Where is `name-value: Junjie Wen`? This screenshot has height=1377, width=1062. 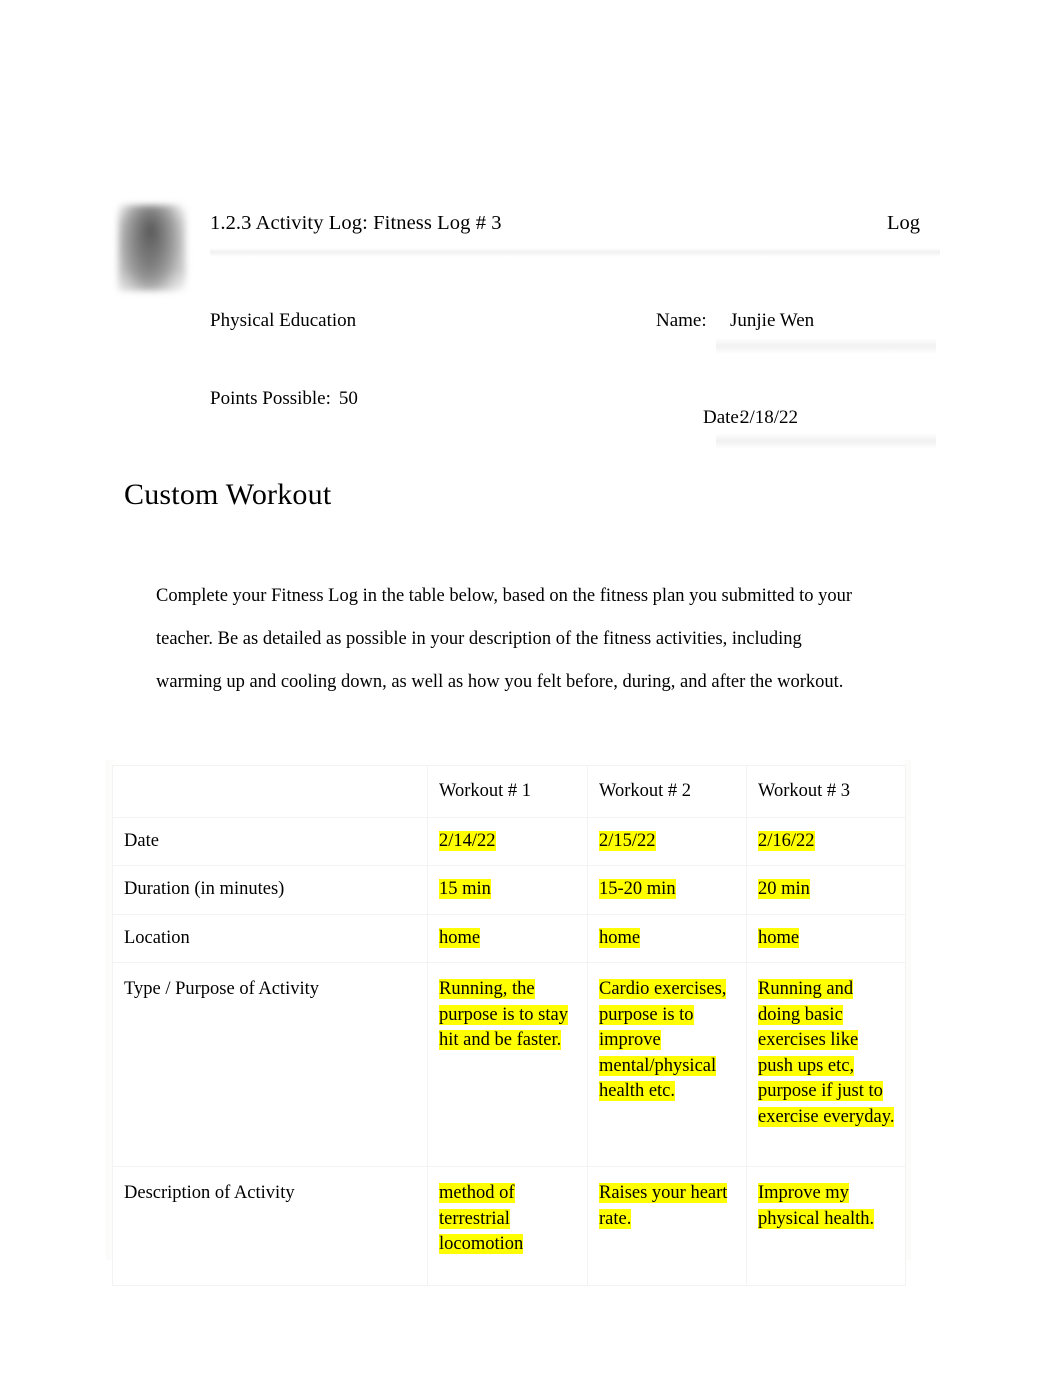
name-value: Junjie Wen is located at coordinates (772, 321).